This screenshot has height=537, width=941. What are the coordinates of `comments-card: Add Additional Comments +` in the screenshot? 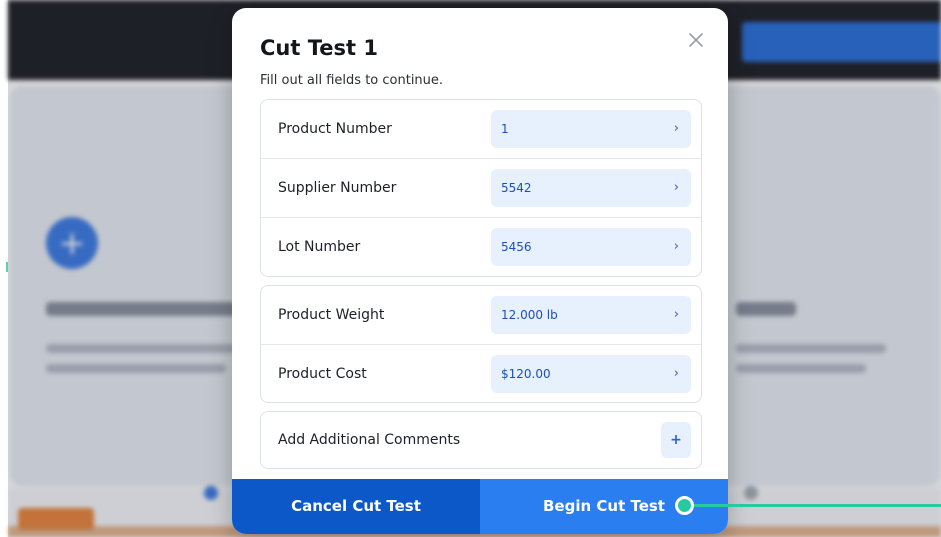 It's located at (481, 440).